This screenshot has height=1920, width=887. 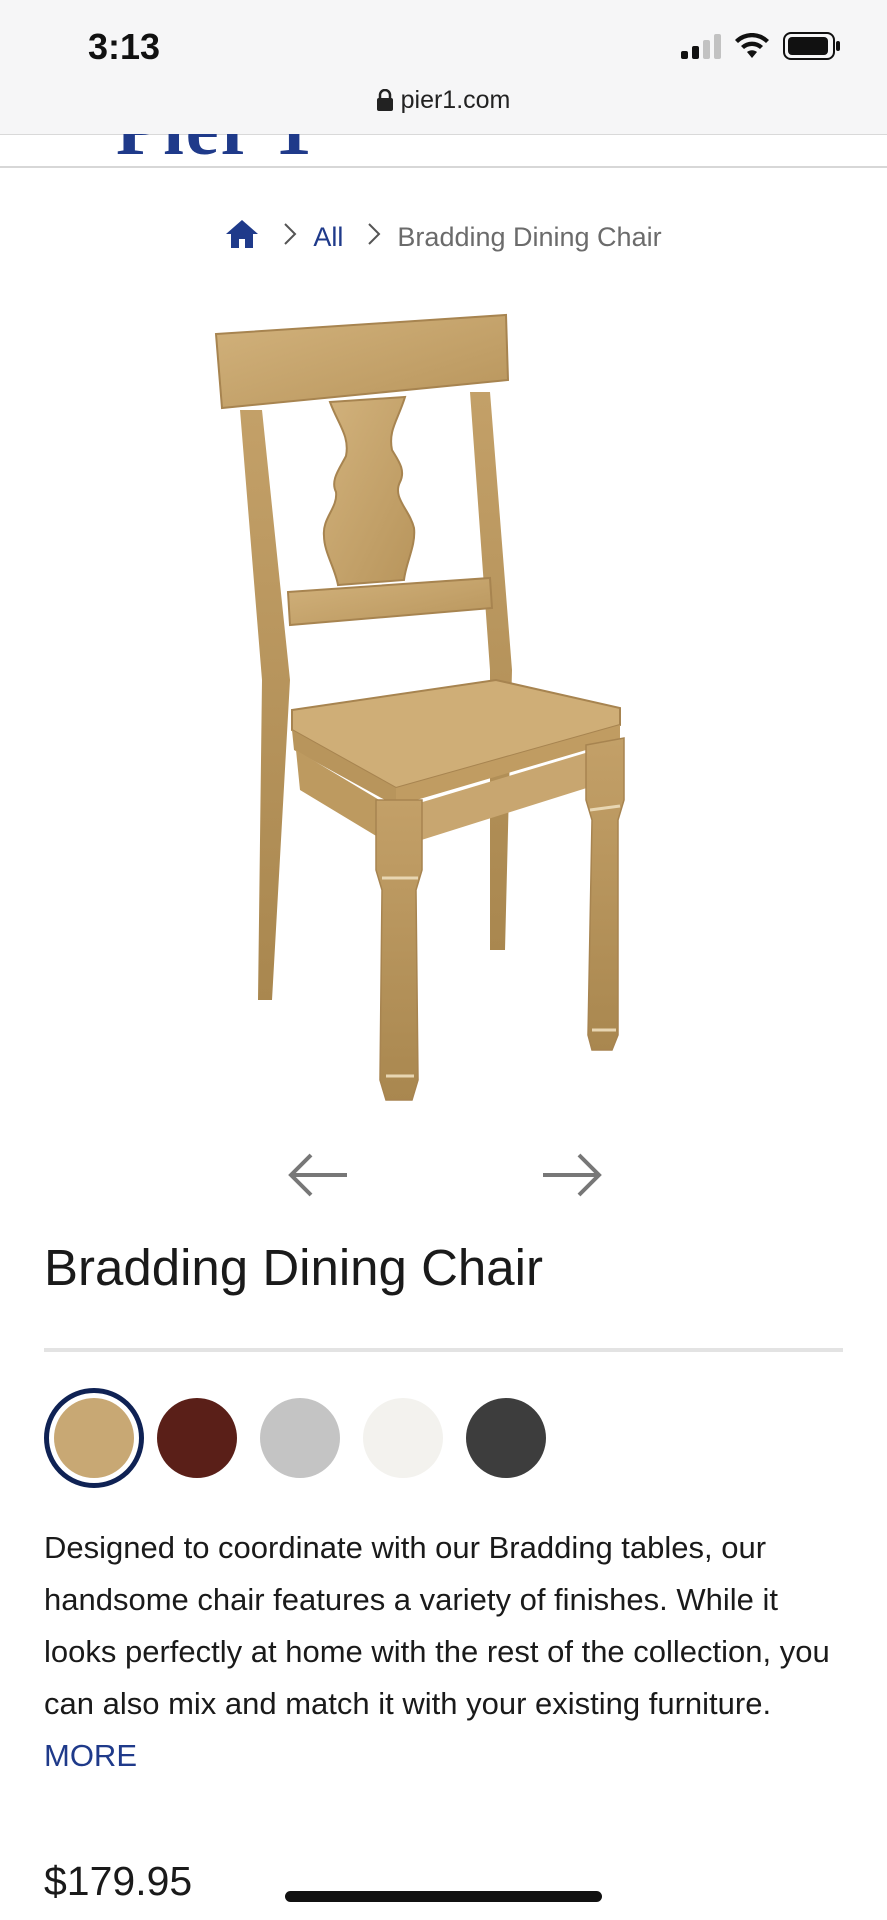 What do you see at coordinates (812, 46) in the screenshot?
I see `battery-icon` at bounding box center [812, 46].